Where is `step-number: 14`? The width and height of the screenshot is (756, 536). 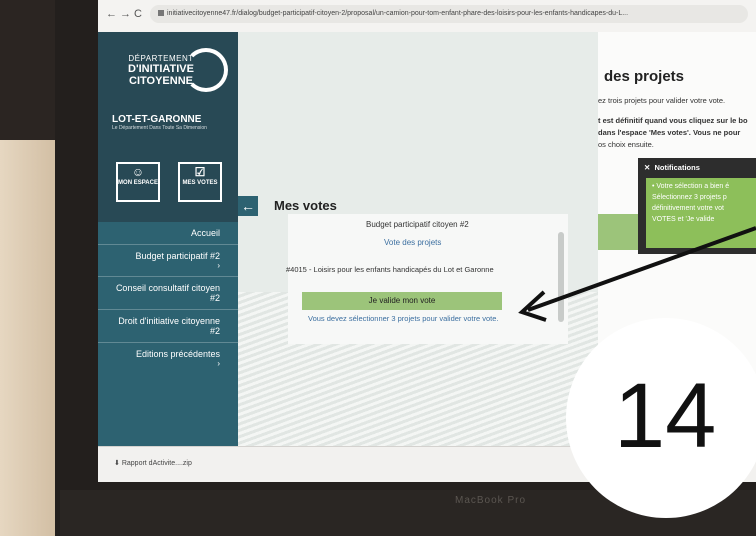 step-number: 14 is located at coordinates (665, 416).